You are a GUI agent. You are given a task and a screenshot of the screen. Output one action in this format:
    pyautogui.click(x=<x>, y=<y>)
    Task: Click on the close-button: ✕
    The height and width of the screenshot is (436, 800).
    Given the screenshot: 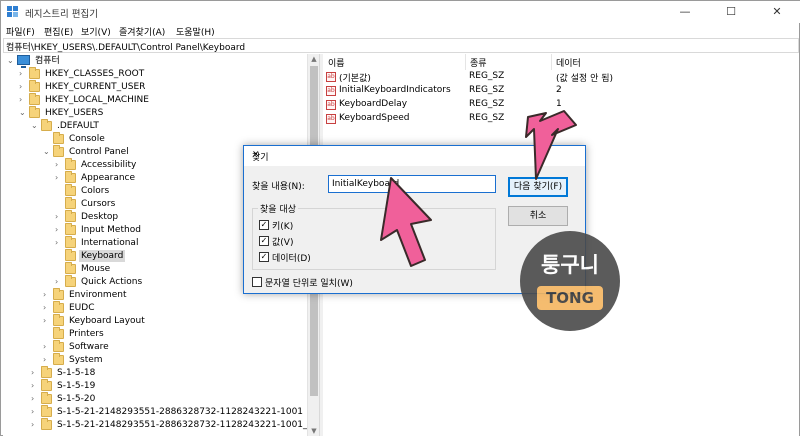 What is the action you would take?
    pyautogui.click(x=777, y=12)
    